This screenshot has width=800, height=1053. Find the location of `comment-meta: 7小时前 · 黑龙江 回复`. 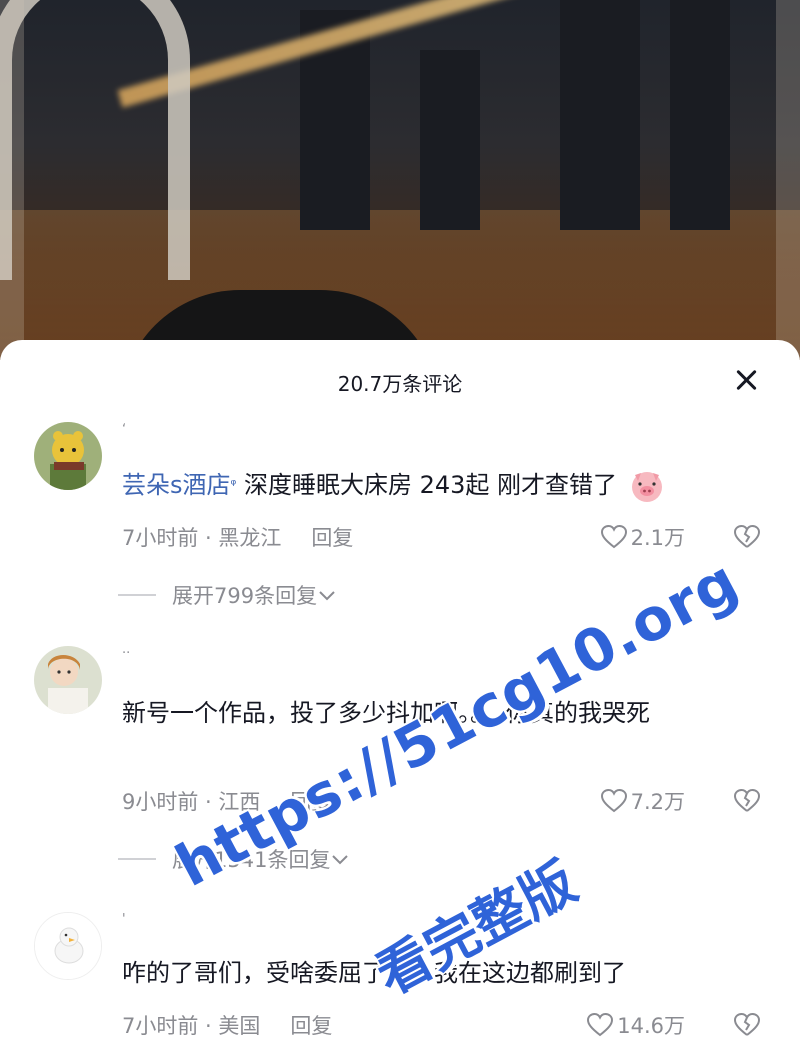

comment-meta: 7小时前 · 黑龙江 回复 is located at coordinates (237, 537).